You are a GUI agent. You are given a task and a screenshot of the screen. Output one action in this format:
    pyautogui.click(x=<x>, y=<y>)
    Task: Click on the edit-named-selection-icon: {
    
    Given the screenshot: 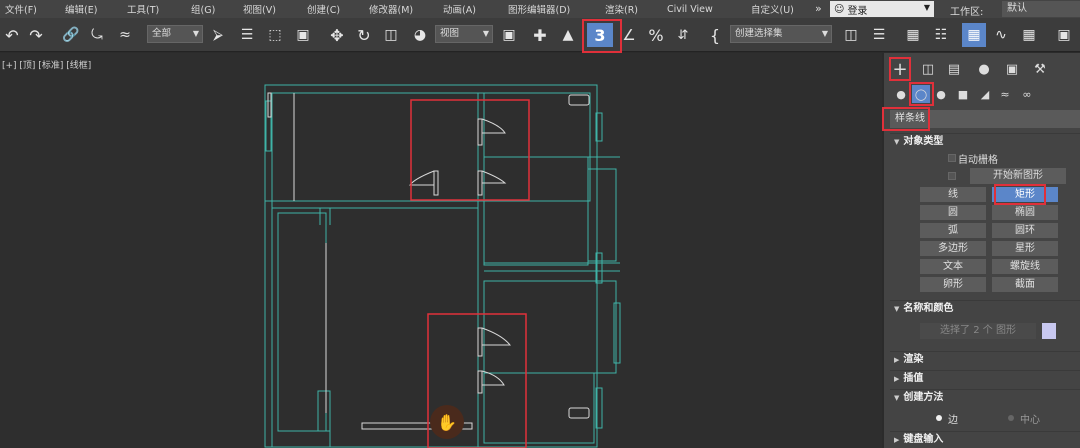 What is the action you would take?
    pyautogui.click(x=715, y=35)
    